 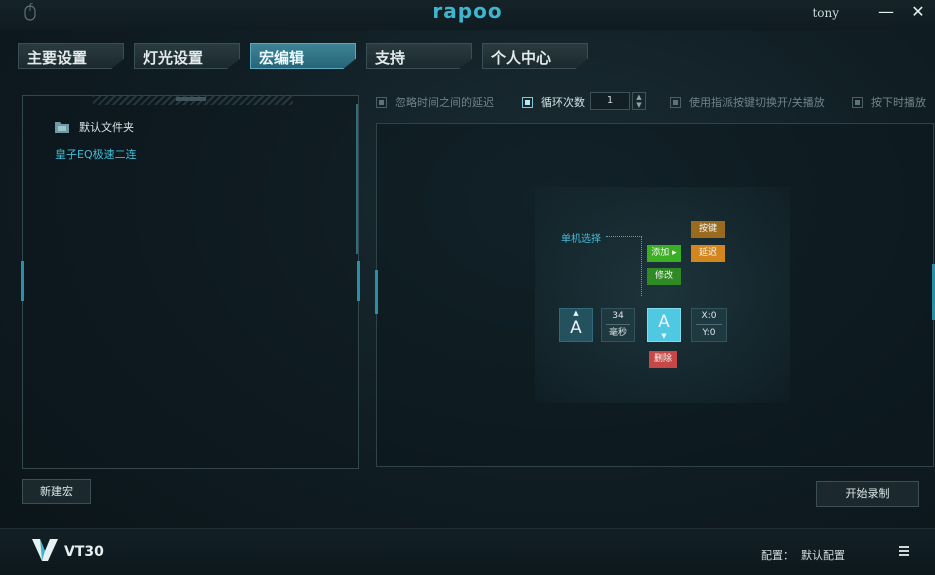 What do you see at coordinates (675, 102) in the screenshot?
I see `toggle-key-checkbox` at bounding box center [675, 102].